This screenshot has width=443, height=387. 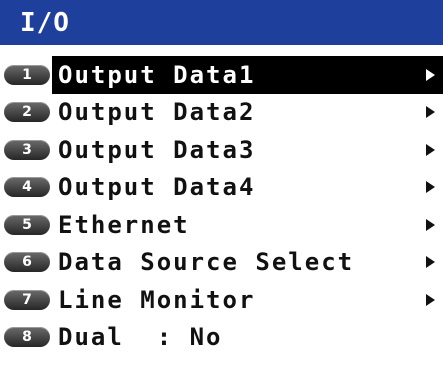 I want to click on menu-item-data-source-select: 6 Data Source Select, so click(x=221, y=263).